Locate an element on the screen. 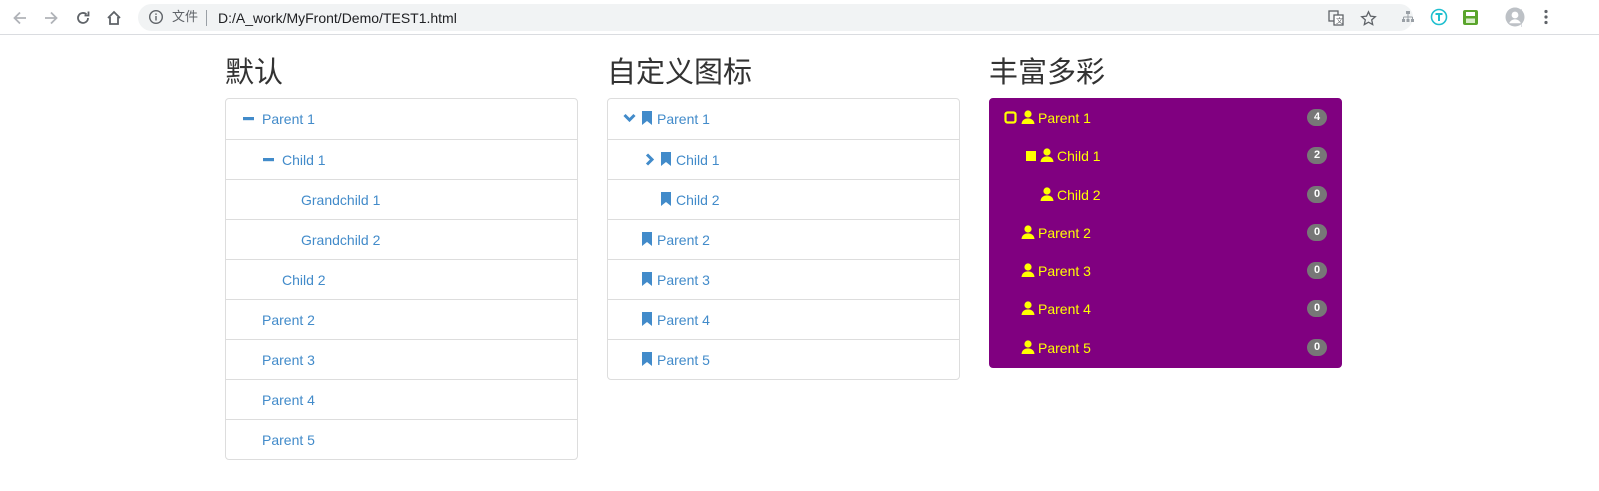  extension-save-button is located at coordinates (1470, 17).